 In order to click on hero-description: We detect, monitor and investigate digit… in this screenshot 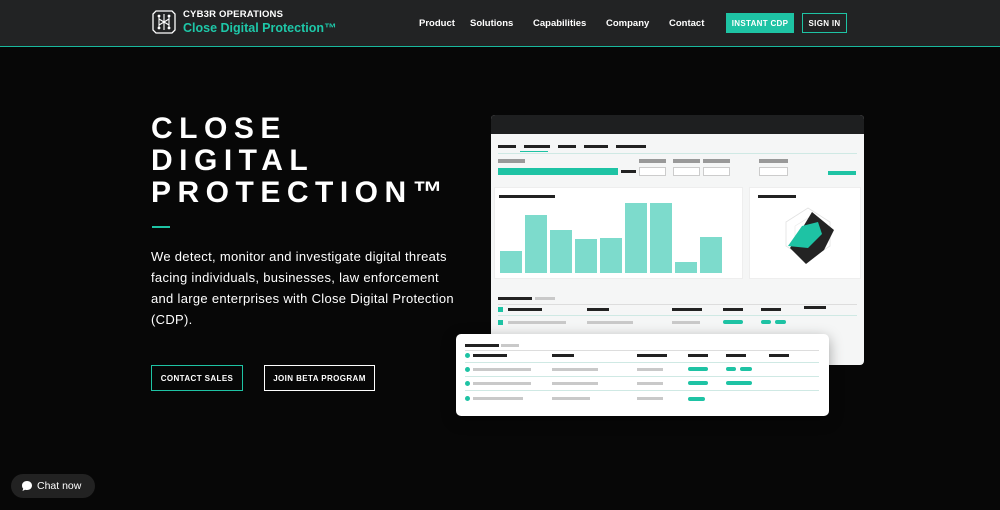, I will do `click(302, 288)`.